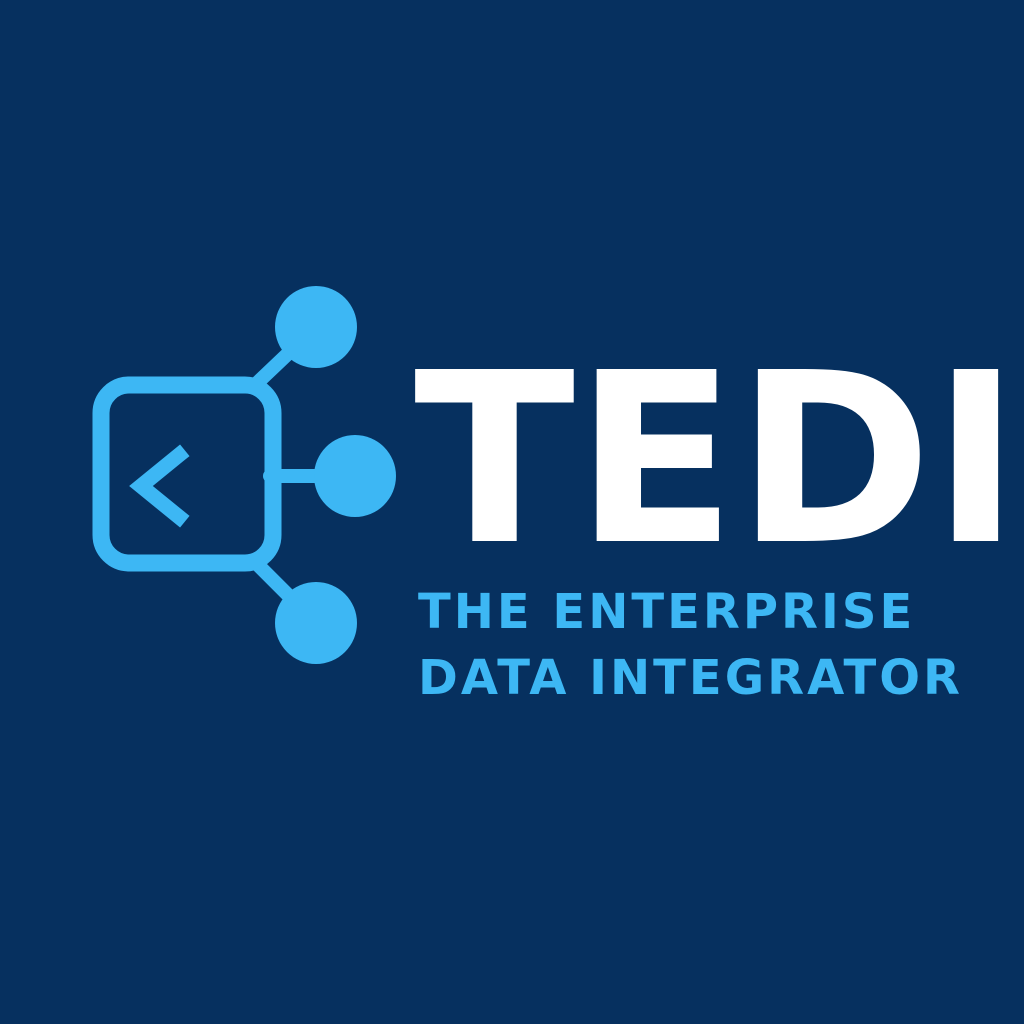  What do you see at coordinates (316, 327) in the screenshot?
I see `node-circle-top` at bounding box center [316, 327].